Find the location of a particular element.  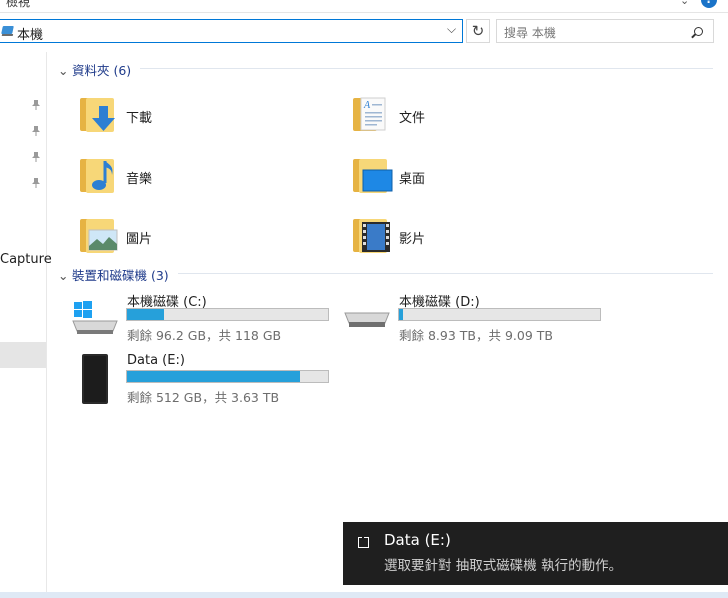

drive-d: 本機磁碟 (D:) 剩餘 8.93 TB，共 9.09 TB is located at coordinates (475, 317).